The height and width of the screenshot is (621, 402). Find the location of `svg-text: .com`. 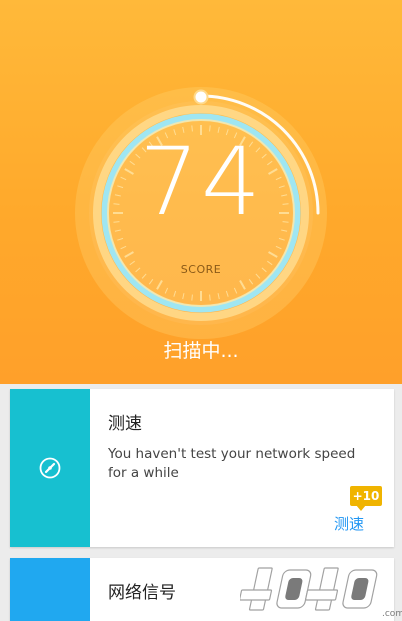

svg-text: .com is located at coordinates (392, 614).